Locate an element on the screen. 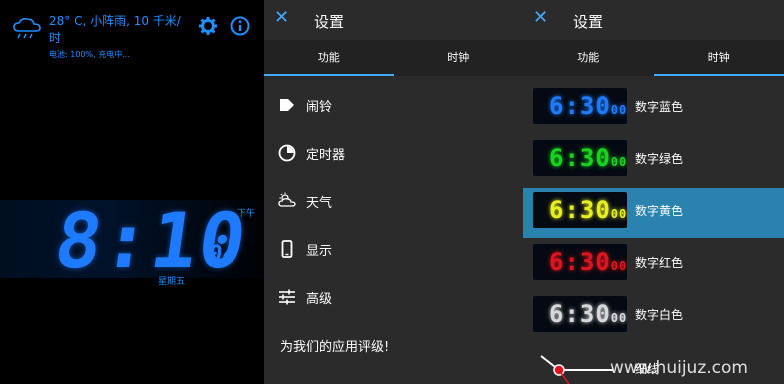  style-label: 数字绿色 is located at coordinates (659, 159).